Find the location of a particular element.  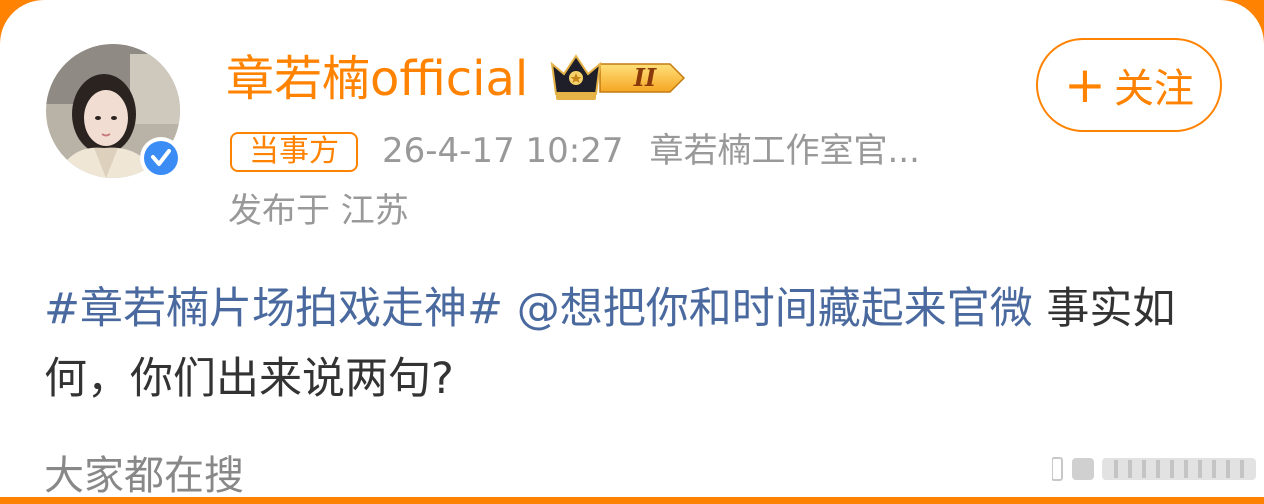

vip-crown-badge-icon: II is located at coordinates (618, 78).